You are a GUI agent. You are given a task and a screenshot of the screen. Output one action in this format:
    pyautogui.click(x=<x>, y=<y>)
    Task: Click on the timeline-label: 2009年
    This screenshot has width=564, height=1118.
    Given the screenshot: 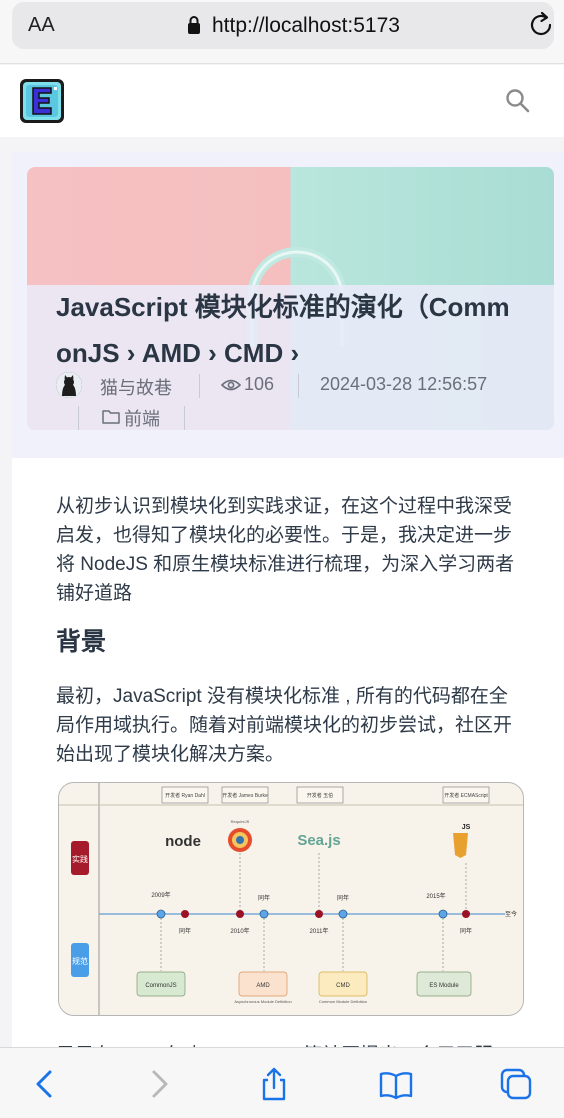 What is the action you would take?
    pyautogui.click(x=160, y=895)
    